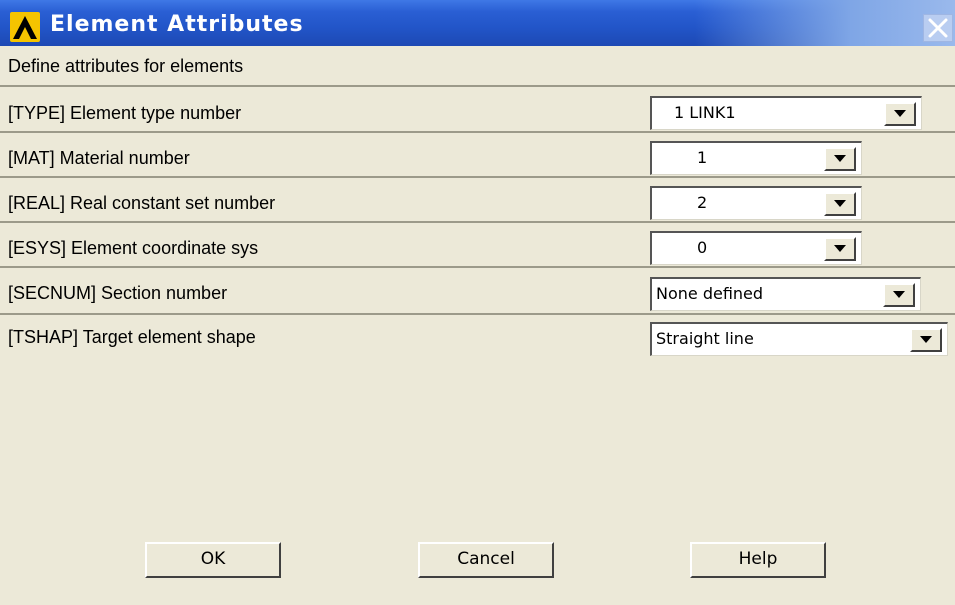 The width and height of the screenshot is (955, 605). I want to click on element-coordinate-dropdown: 0, so click(756, 248).